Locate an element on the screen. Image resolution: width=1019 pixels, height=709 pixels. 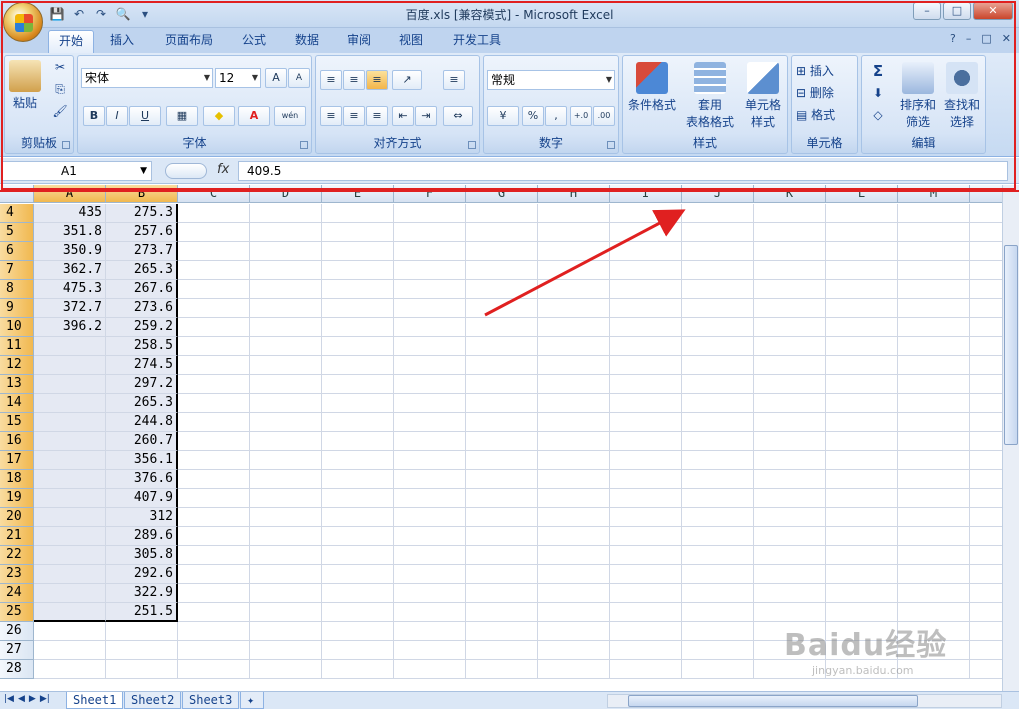
cell-b: 297.2 is located at coordinates (142, 384).